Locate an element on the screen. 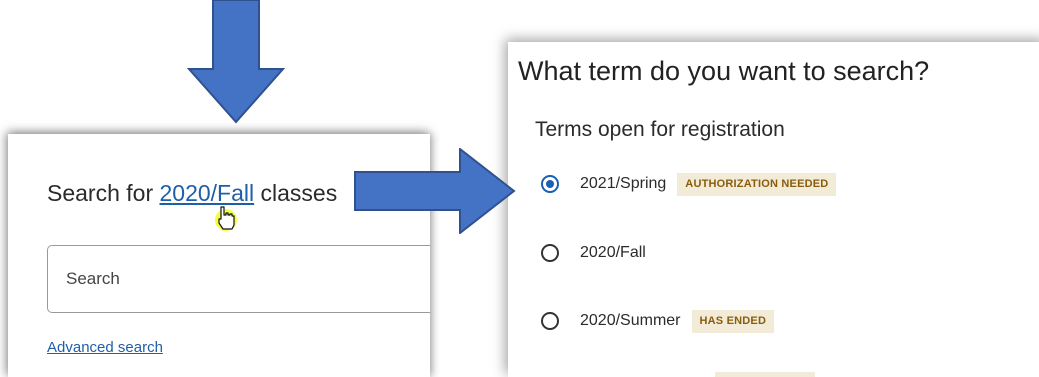 This screenshot has height=377, width=1039. term-option-2020-fall: 2020/Fall is located at coordinates (593, 253).